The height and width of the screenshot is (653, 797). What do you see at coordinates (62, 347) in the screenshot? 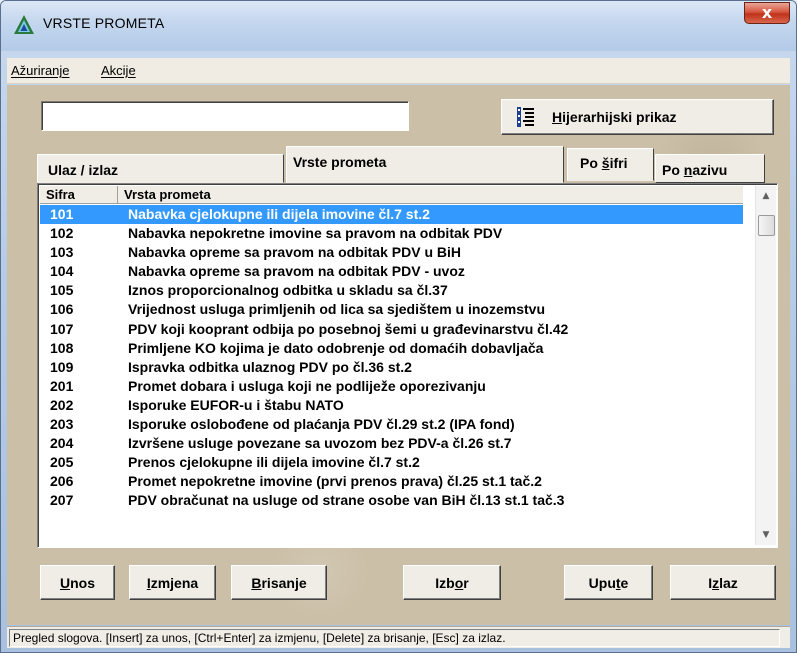
I see `row-code: 108` at bounding box center [62, 347].